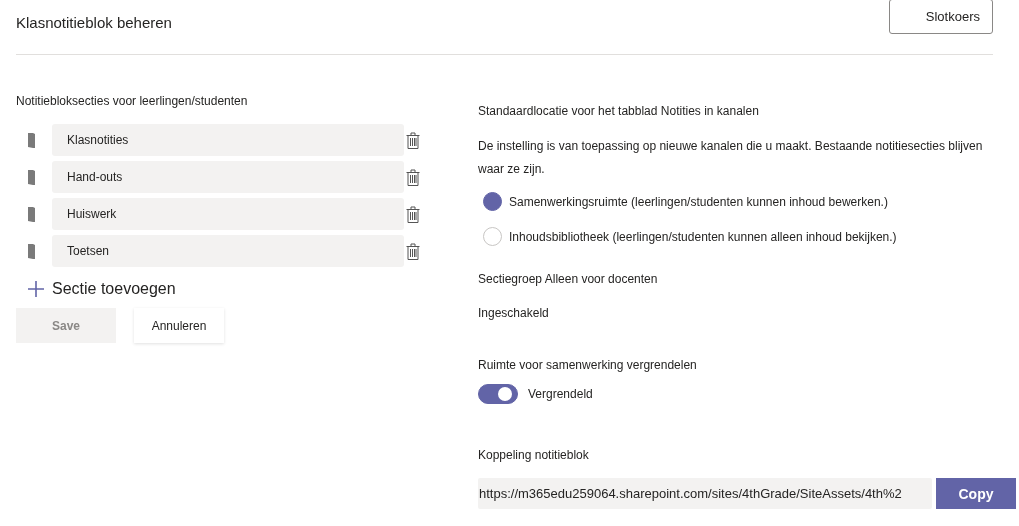 This screenshot has width=1019, height=526. Describe the element at coordinates (36, 289) in the screenshot. I see `plus-icon` at that location.